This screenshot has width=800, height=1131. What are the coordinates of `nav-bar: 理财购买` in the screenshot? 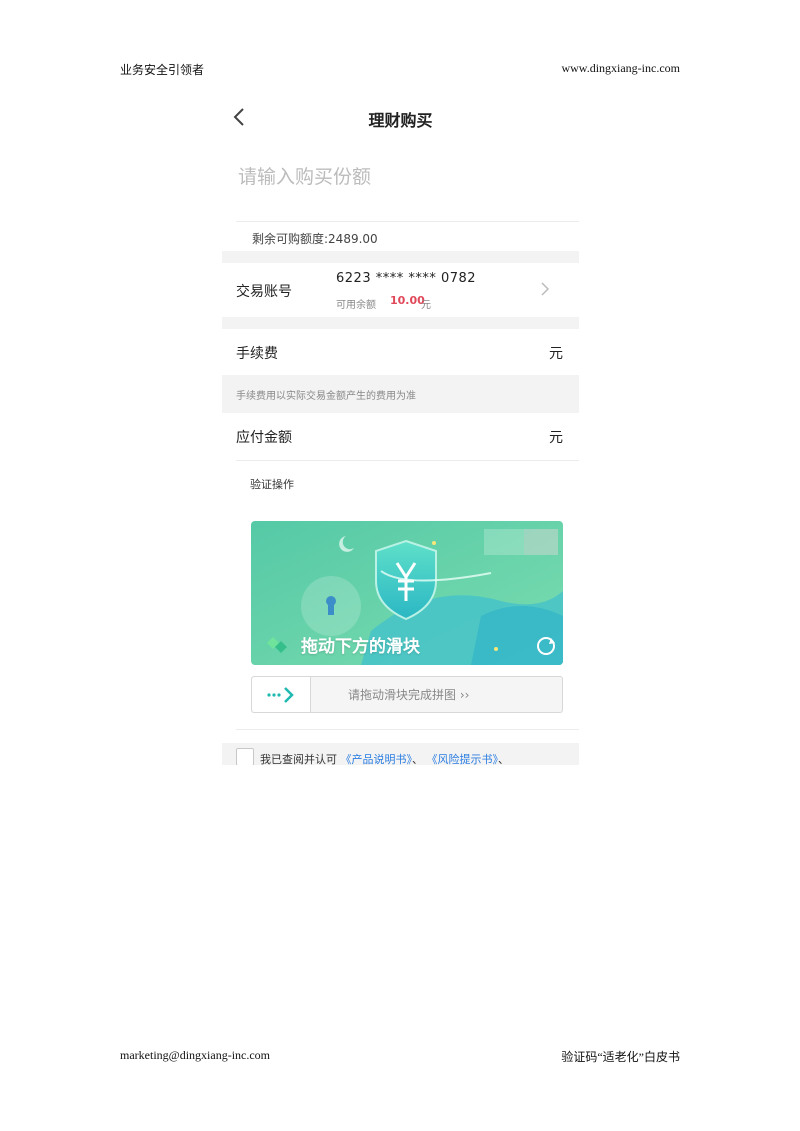 It's located at (400, 119).